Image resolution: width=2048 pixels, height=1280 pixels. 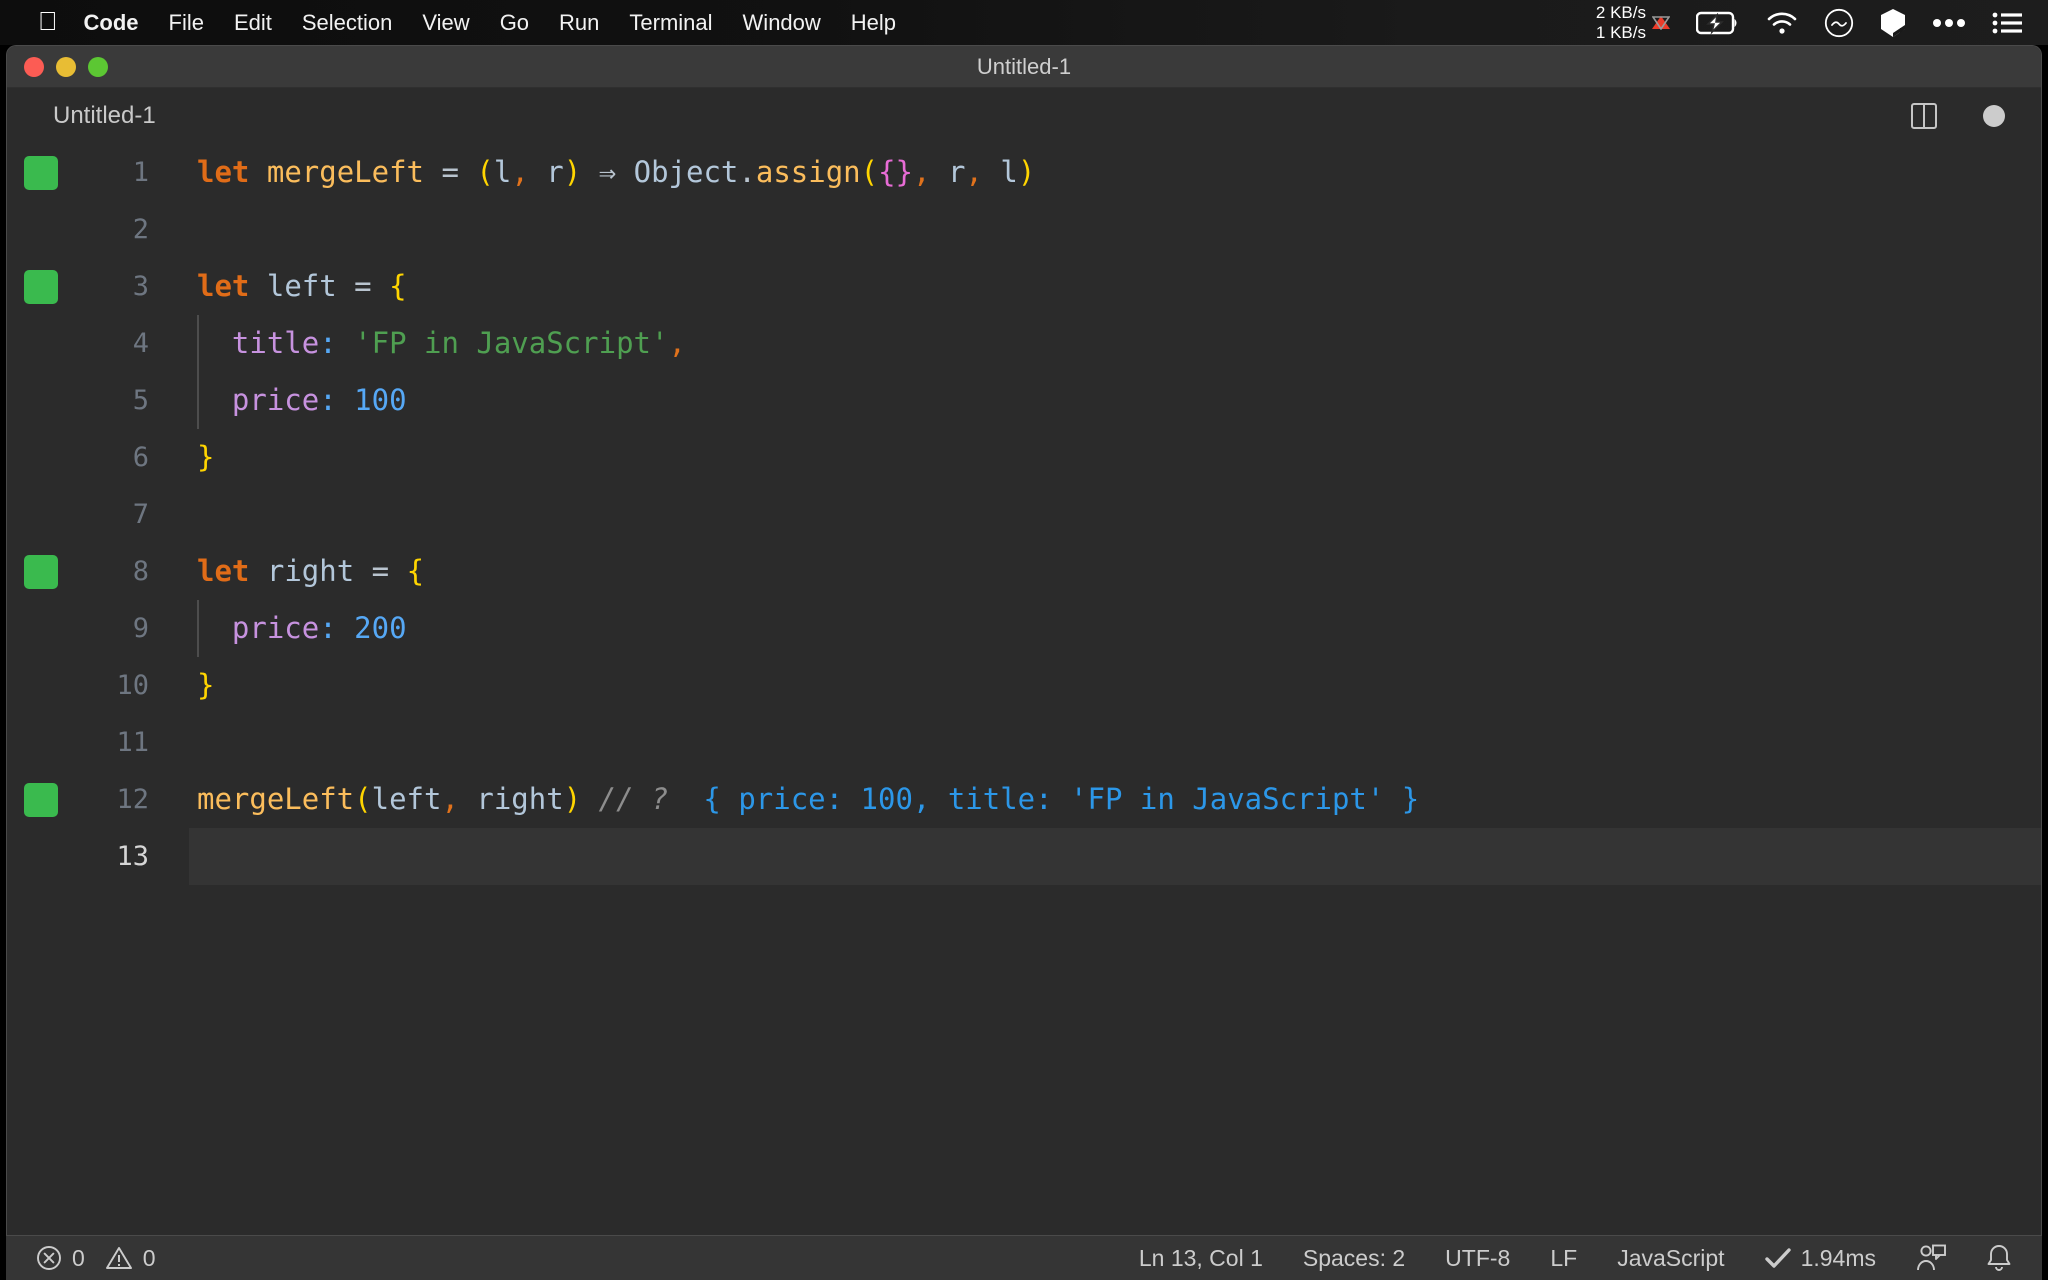 I want to click on code-token: 'FP in JavaScript', so click(x=511, y=343).